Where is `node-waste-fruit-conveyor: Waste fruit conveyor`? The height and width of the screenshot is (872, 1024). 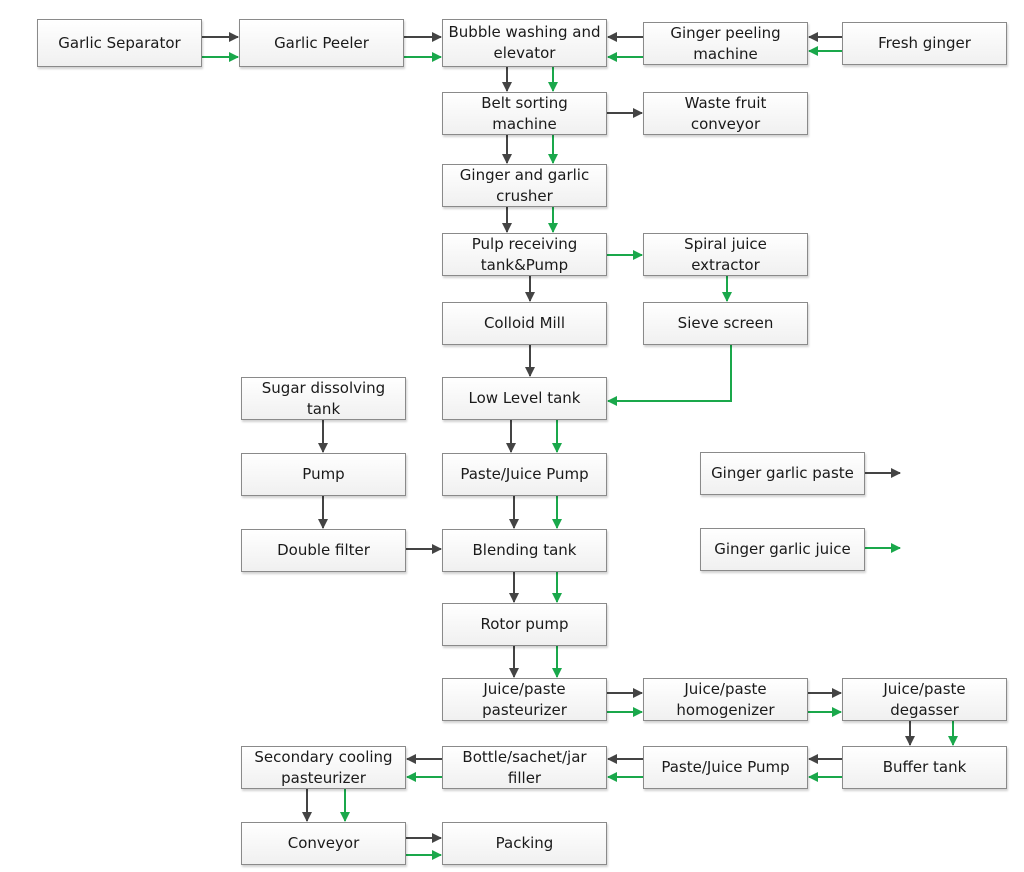
node-waste-fruit-conveyor: Waste fruit conveyor is located at coordinates (725, 113).